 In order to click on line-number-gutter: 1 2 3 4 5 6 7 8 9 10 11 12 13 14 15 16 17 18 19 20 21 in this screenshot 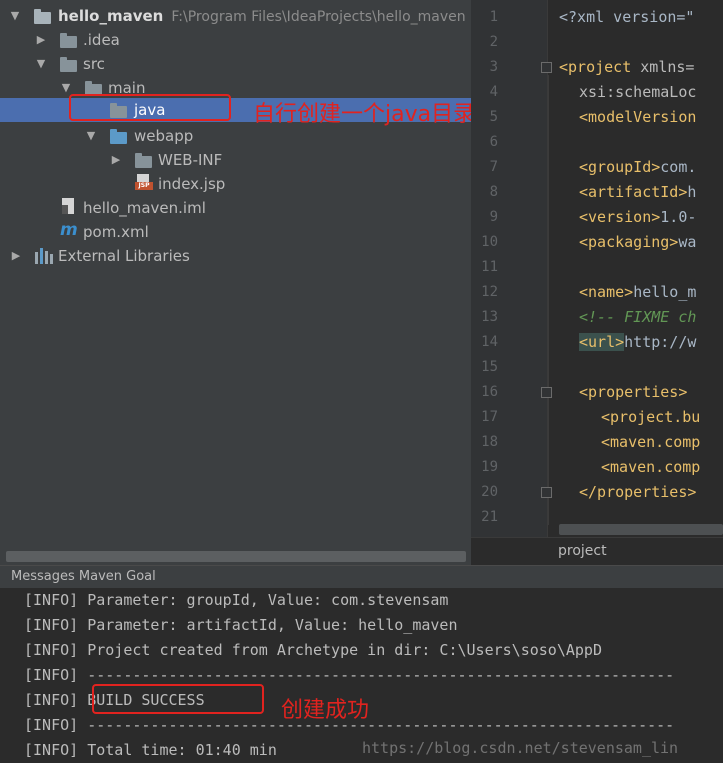, I will do `click(509, 268)`.